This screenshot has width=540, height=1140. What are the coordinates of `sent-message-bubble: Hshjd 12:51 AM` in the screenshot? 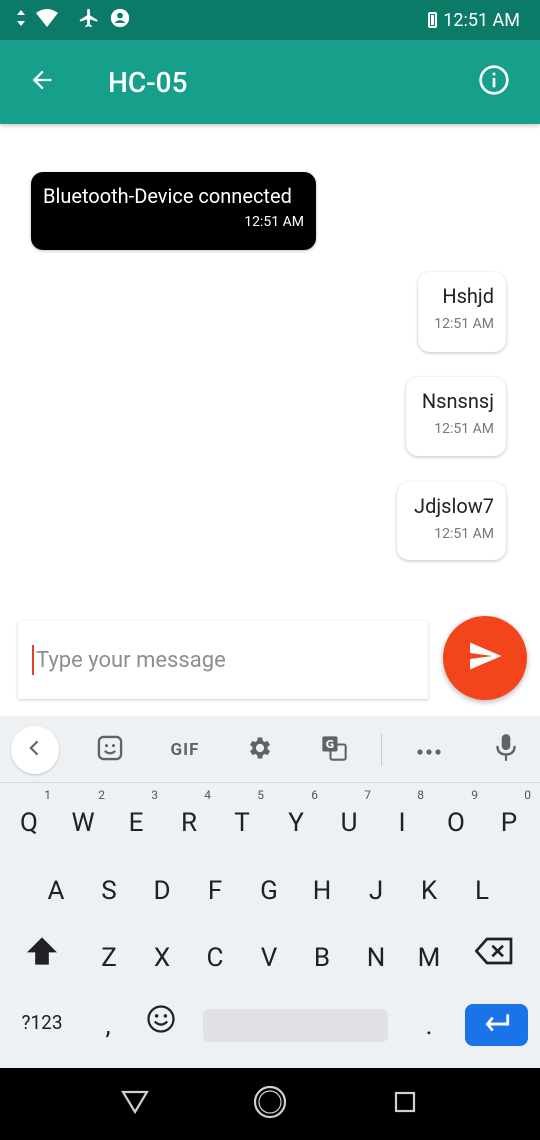 It's located at (462, 312).